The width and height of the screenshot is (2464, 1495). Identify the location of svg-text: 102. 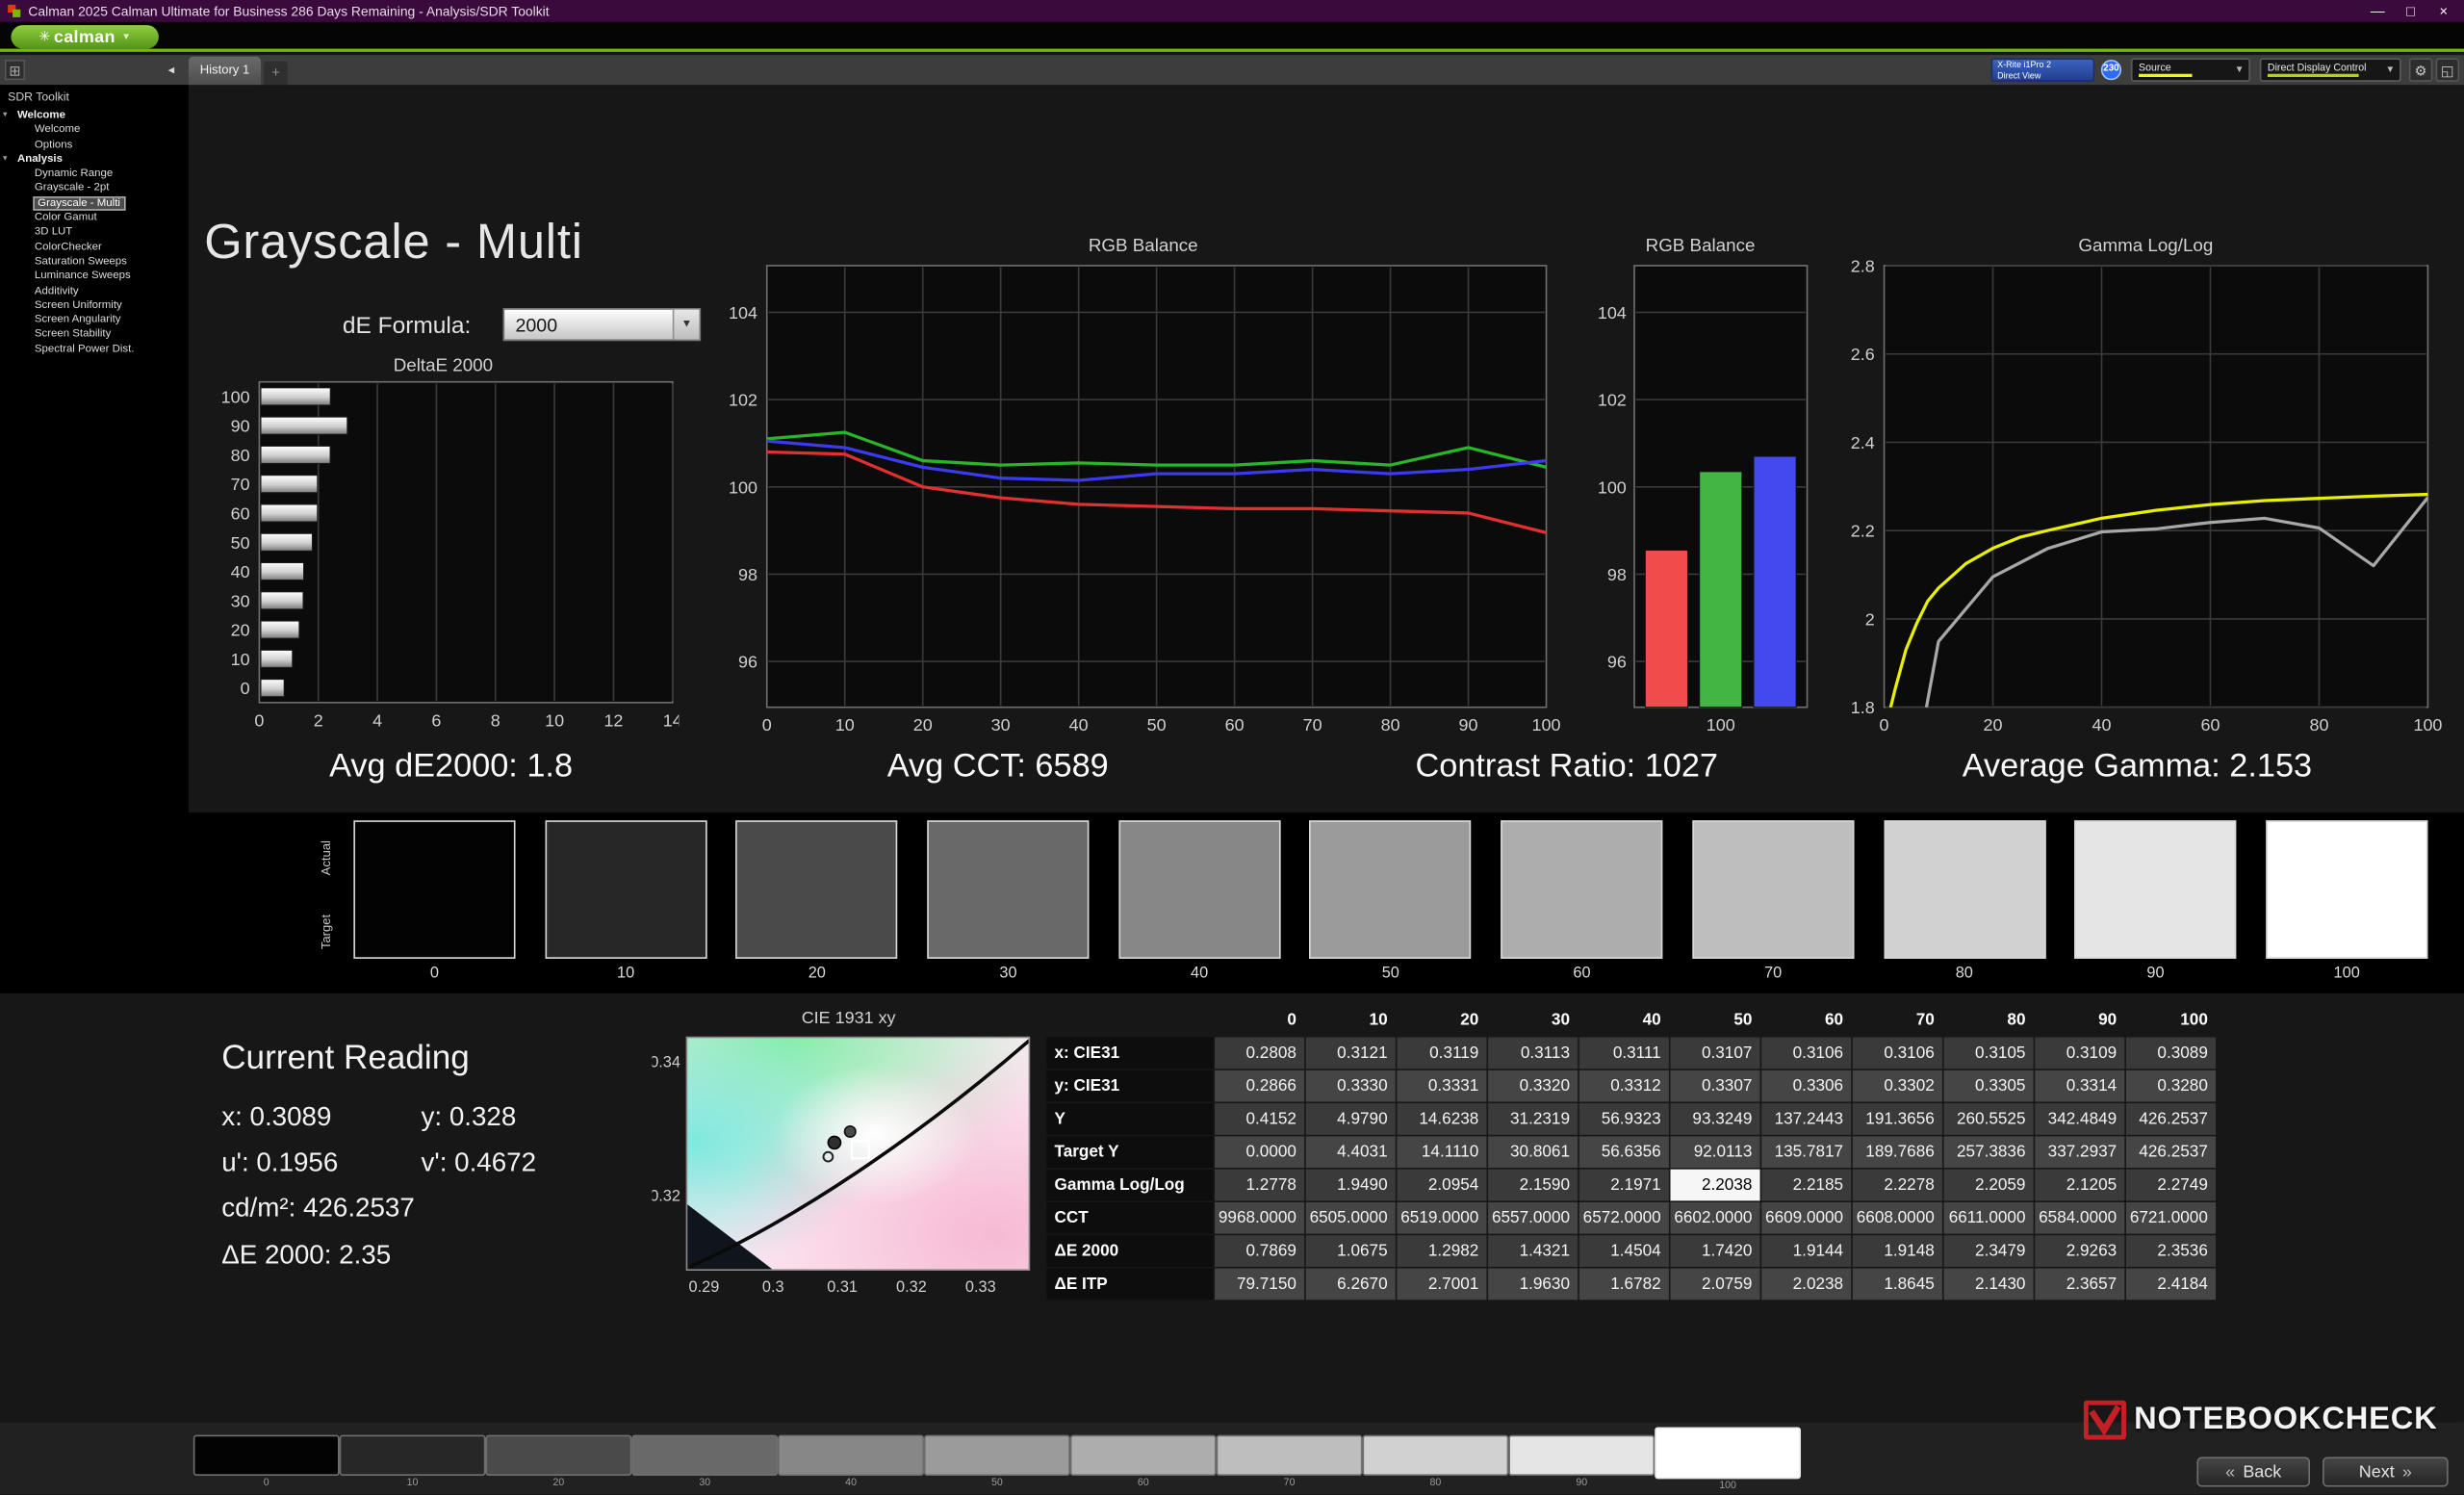
(1612, 400).